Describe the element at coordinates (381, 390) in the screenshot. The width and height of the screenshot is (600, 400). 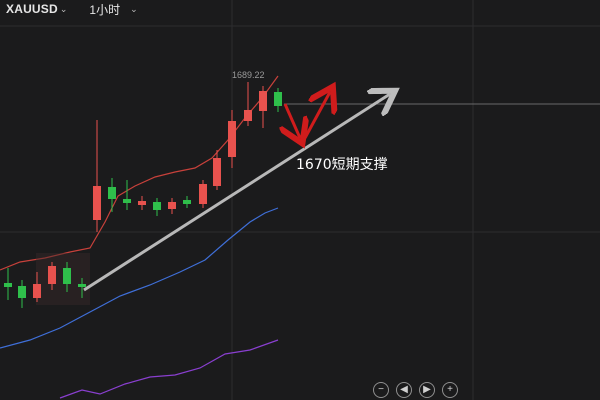
I see `zoom-out-button: −` at that location.